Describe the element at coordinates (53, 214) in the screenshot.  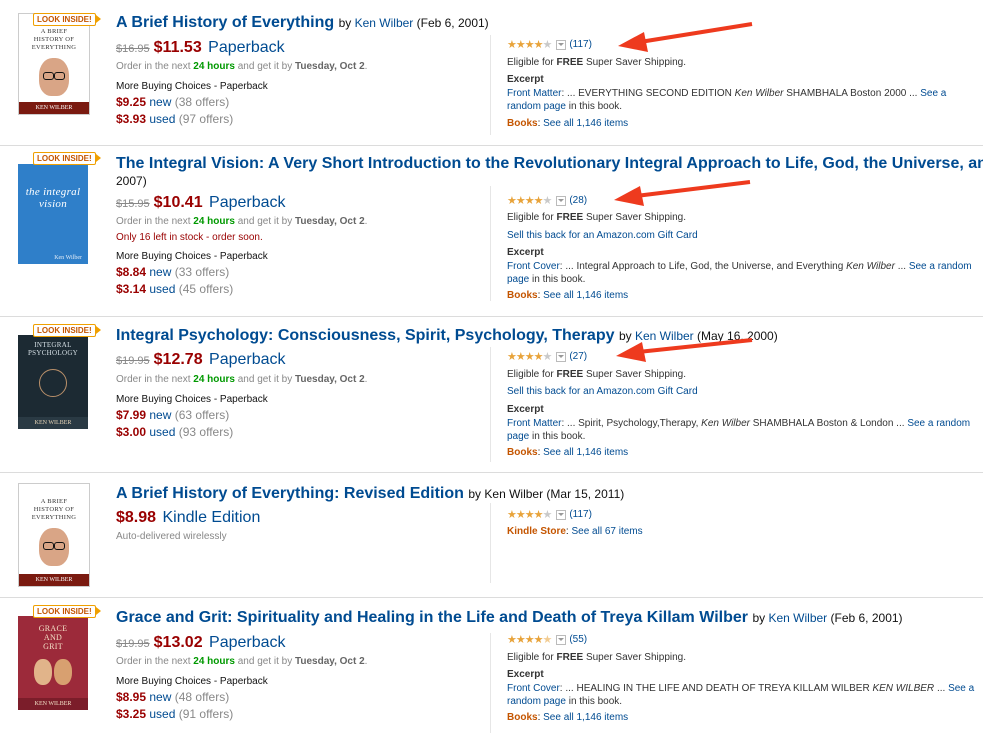
I see `book-cover: the integral vision Ken Wilber` at that location.